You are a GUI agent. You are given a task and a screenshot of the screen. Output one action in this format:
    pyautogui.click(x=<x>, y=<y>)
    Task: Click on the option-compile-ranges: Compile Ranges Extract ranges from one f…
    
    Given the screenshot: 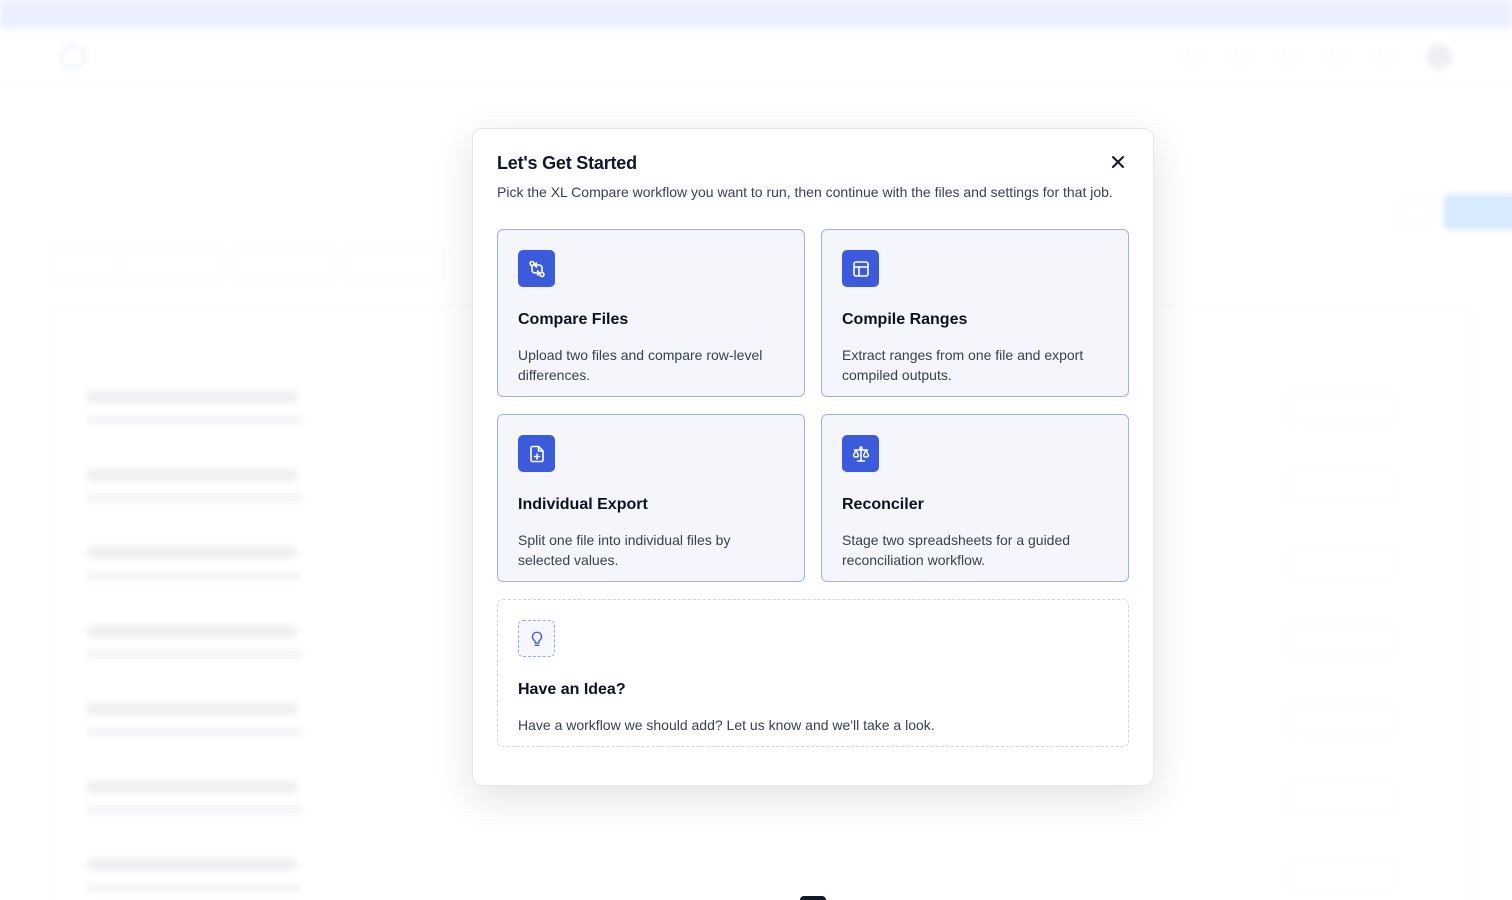 What is the action you would take?
    pyautogui.click(x=975, y=313)
    